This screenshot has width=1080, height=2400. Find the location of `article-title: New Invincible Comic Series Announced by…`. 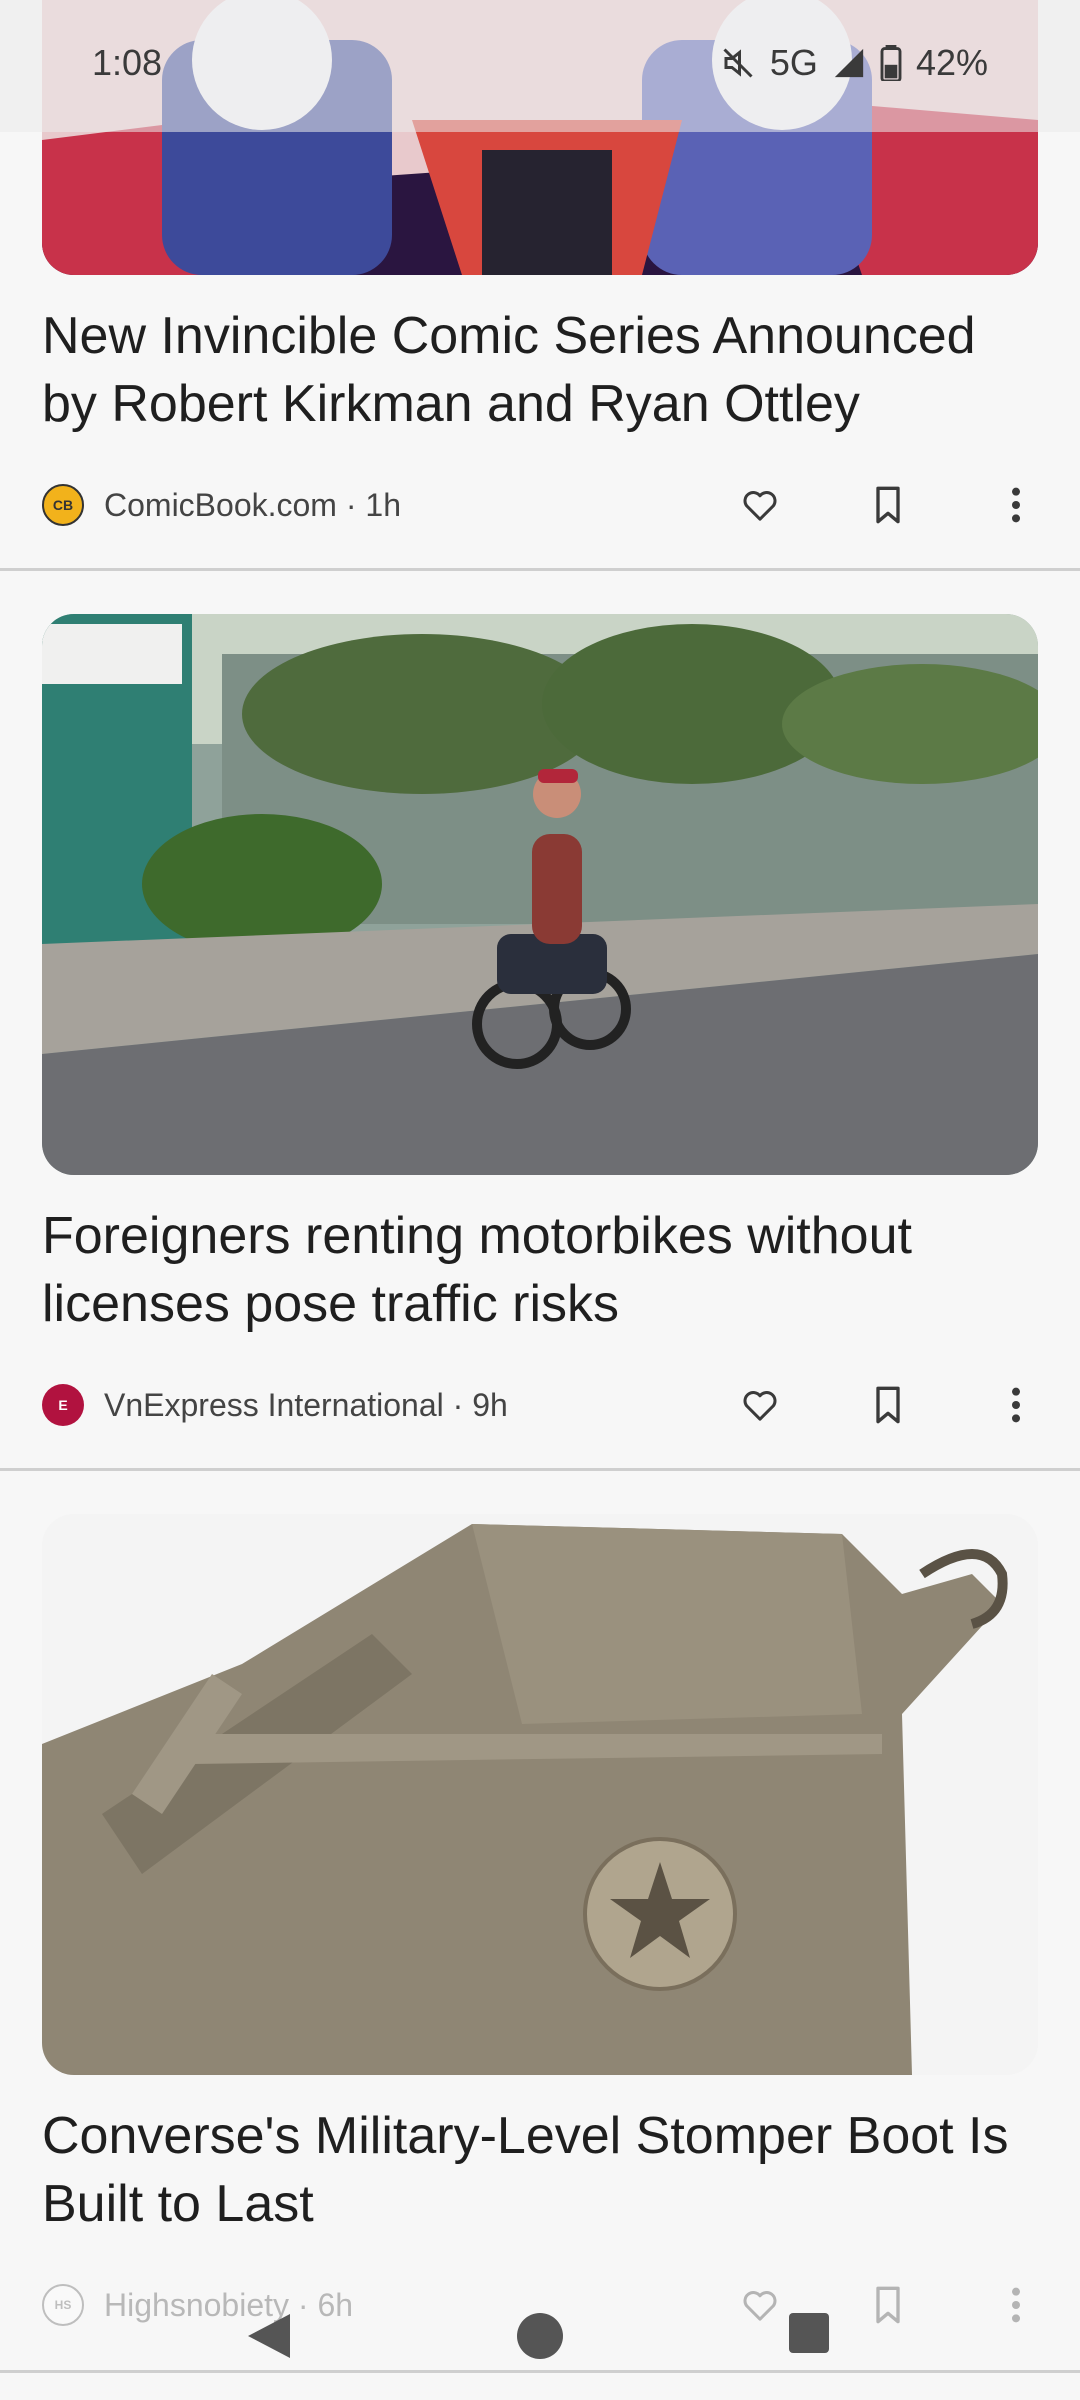

article-title: New Invincible Comic Series Announced by… is located at coordinates (542, 370).